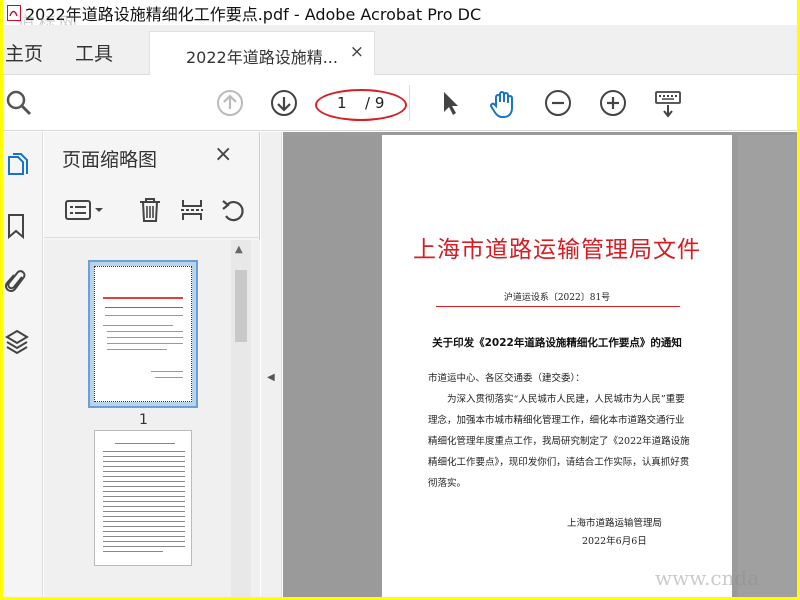 The height and width of the screenshot is (600, 800). Describe the element at coordinates (192, 210) in the screenshot. I see `insert-pages-icon` at that location.